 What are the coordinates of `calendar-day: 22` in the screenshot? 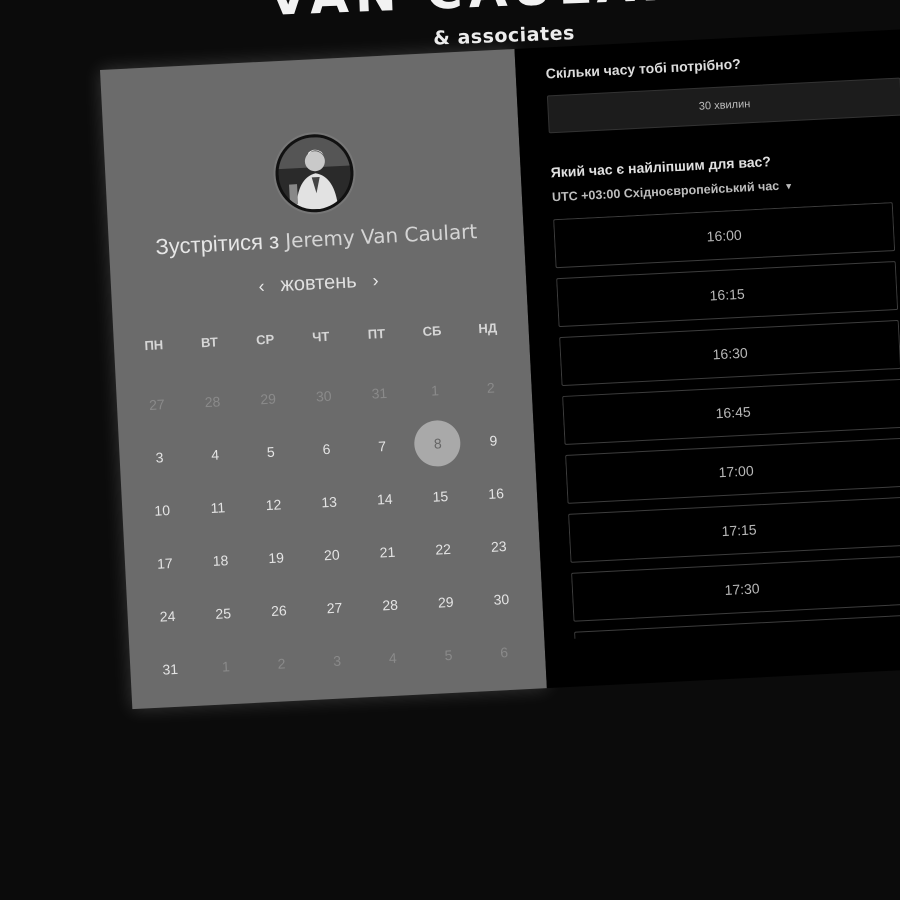 It's located at (443, 549).